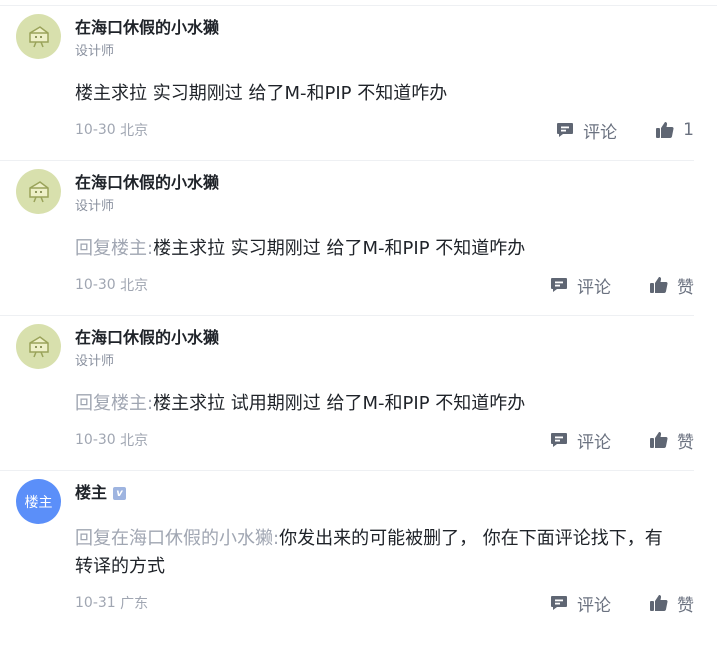 The image size is (717, 666). I want to click on comment-text: 楼主求拉 试用期刚过 给了M-和PIP 不知道咋办, so click(339, 403).